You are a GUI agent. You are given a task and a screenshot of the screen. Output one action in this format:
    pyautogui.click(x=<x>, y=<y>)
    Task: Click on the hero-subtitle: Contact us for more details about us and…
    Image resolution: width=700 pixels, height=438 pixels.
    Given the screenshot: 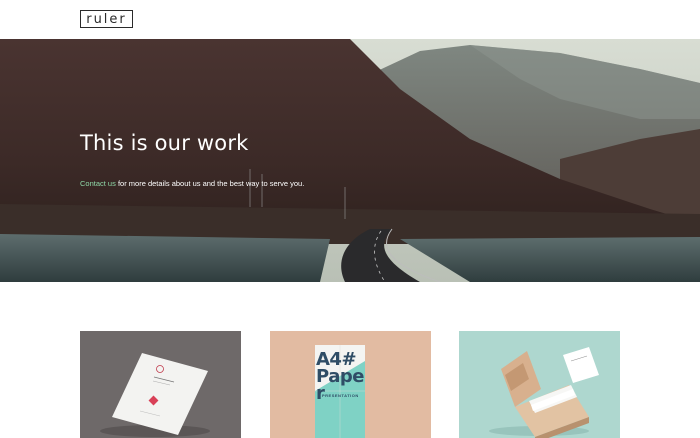 What is the action you would take?
    pyautogui.click(x=192, y=183)
    